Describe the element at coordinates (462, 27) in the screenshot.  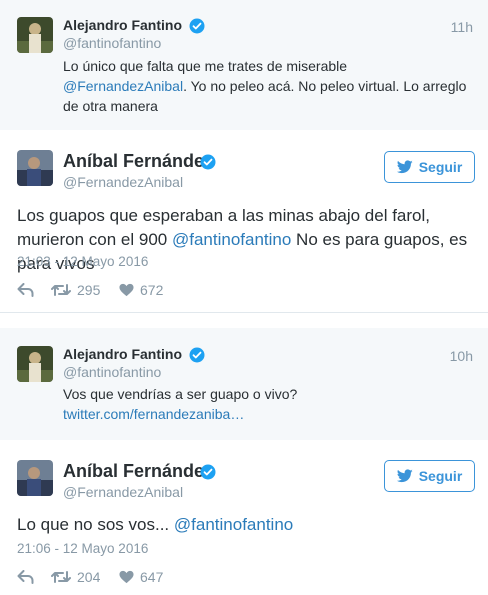
I see `tweet-time: 11h` at that location.